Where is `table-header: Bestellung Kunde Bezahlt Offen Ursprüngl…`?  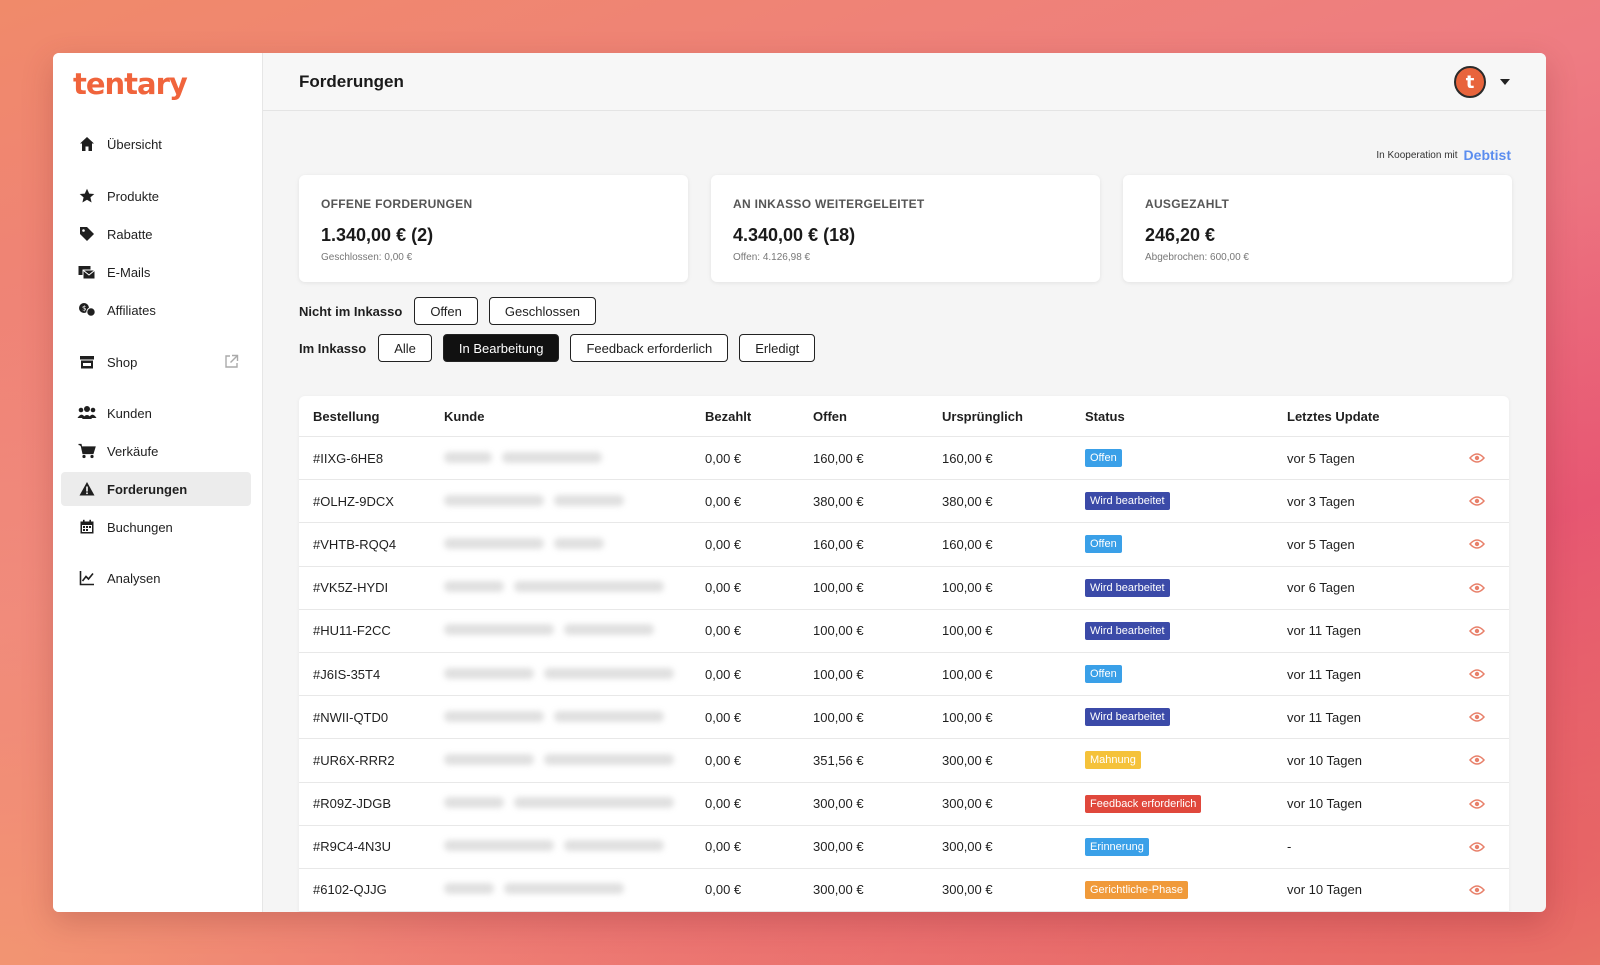
table-header: Bestellung Kunde Bezahlt Offen Ursprüngl… is located at coordinates (904, 416).